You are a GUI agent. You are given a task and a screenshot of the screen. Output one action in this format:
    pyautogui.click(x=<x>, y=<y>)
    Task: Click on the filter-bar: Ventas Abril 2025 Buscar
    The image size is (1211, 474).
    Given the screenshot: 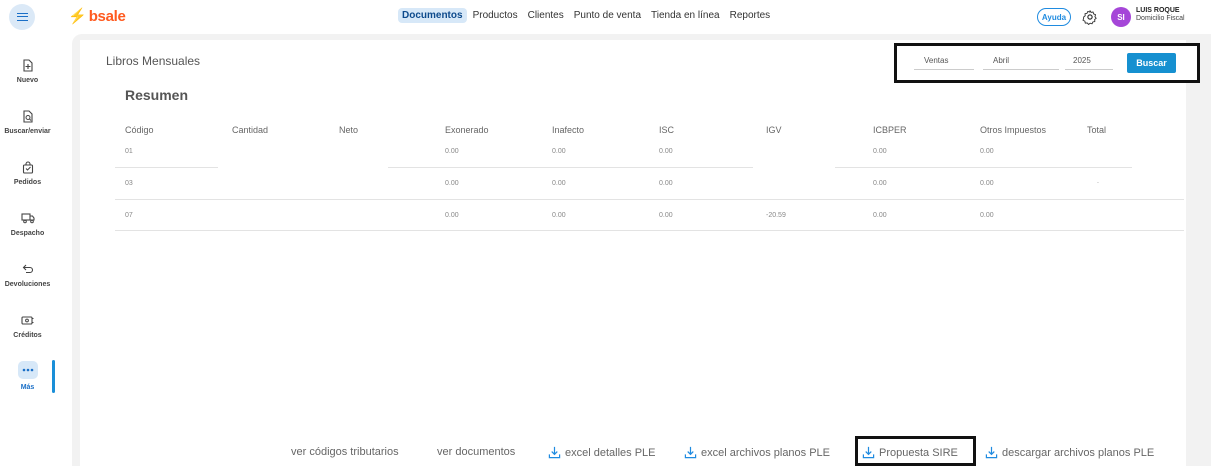 What is the action you would take?
    pyautogui.click(x=1047, y=63)
    